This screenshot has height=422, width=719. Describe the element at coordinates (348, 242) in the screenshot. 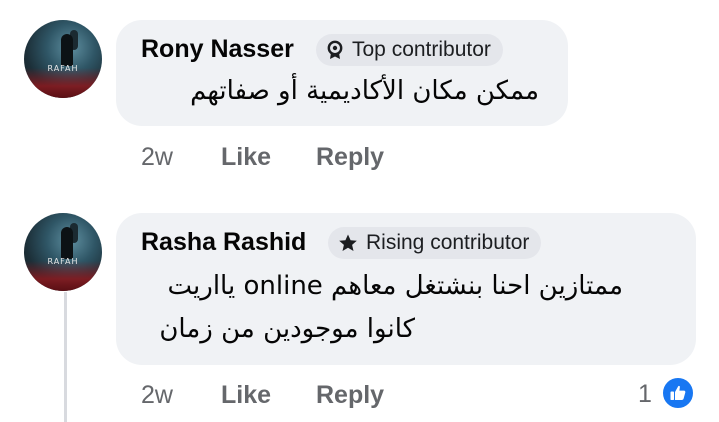

I see `star-icon` at that location.